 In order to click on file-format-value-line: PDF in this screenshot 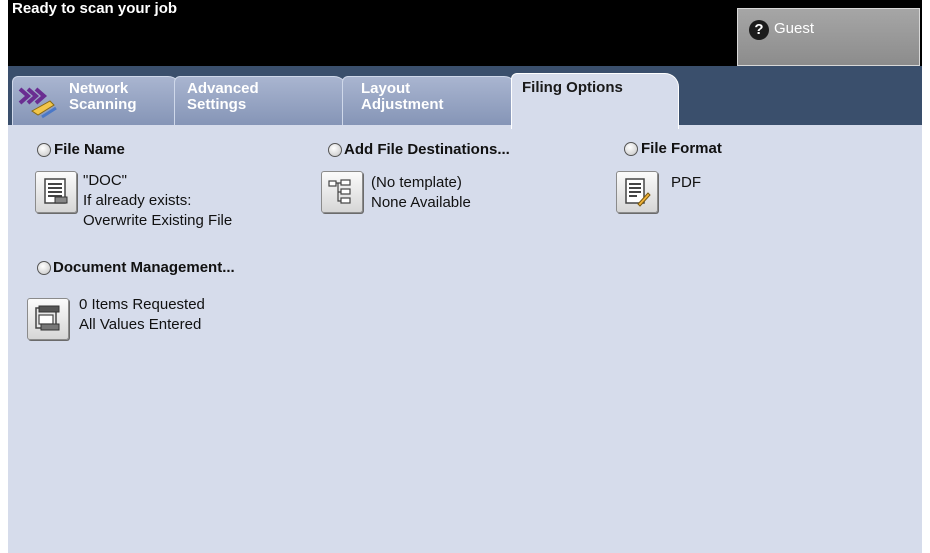, I will do `click(686, 182)`.